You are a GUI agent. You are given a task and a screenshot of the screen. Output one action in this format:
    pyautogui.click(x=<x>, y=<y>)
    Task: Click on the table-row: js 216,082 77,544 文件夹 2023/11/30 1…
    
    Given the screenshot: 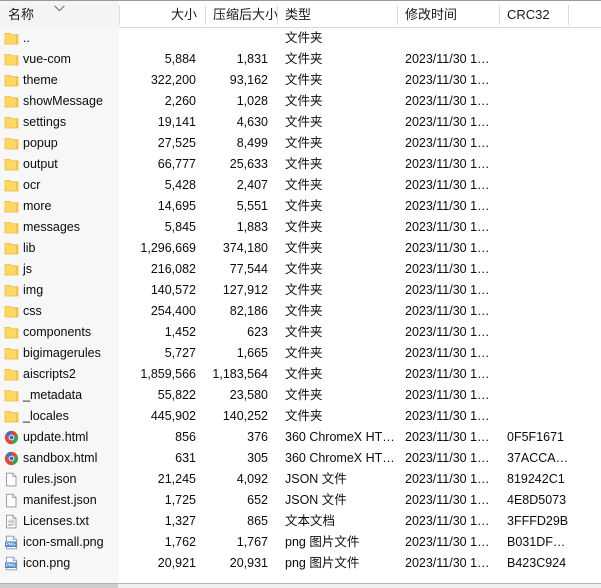 What is the action you would take?
    pyautogui.click(x=300, y=269)
    